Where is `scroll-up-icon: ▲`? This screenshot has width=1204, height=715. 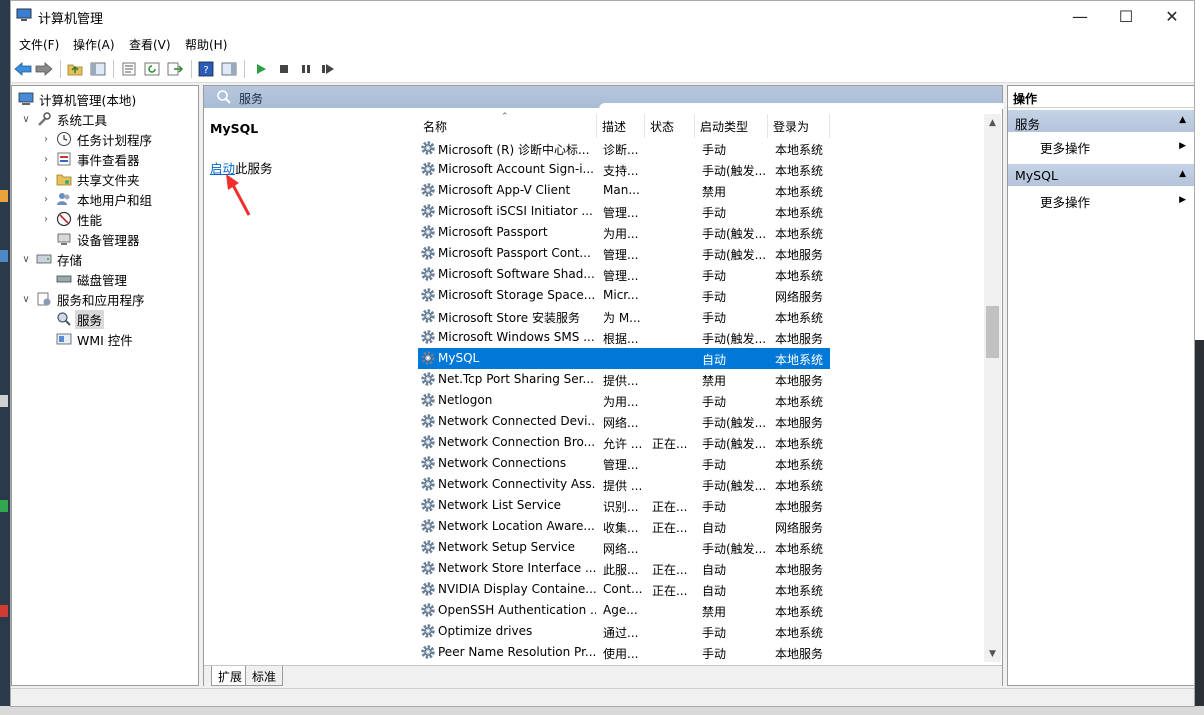 scroll-up-icon: ▲ is located at coordinates (992, 122).